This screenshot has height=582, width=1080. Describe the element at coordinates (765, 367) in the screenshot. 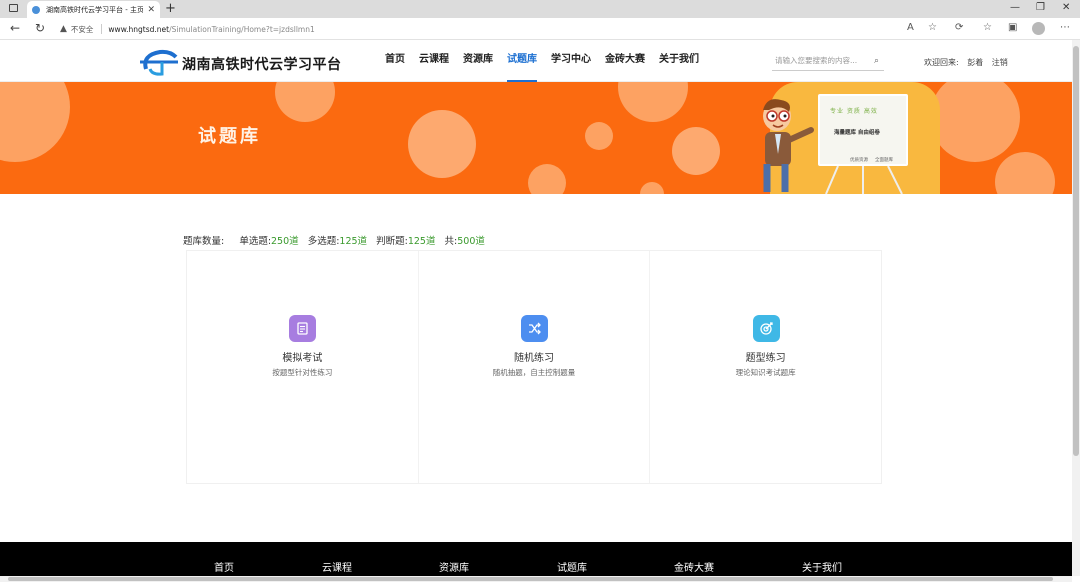

I see `type-practice-card: 题型练习 理论知识考试题库` at that location.